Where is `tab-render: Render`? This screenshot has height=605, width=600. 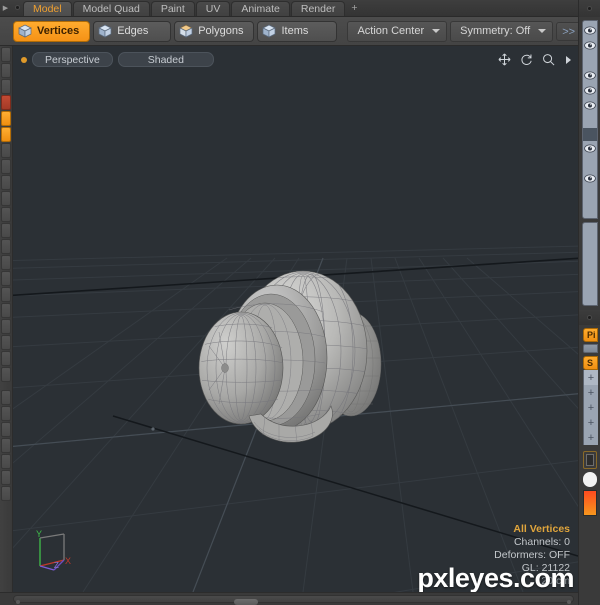
tab-render: Render is located at coordinates (318, 8).